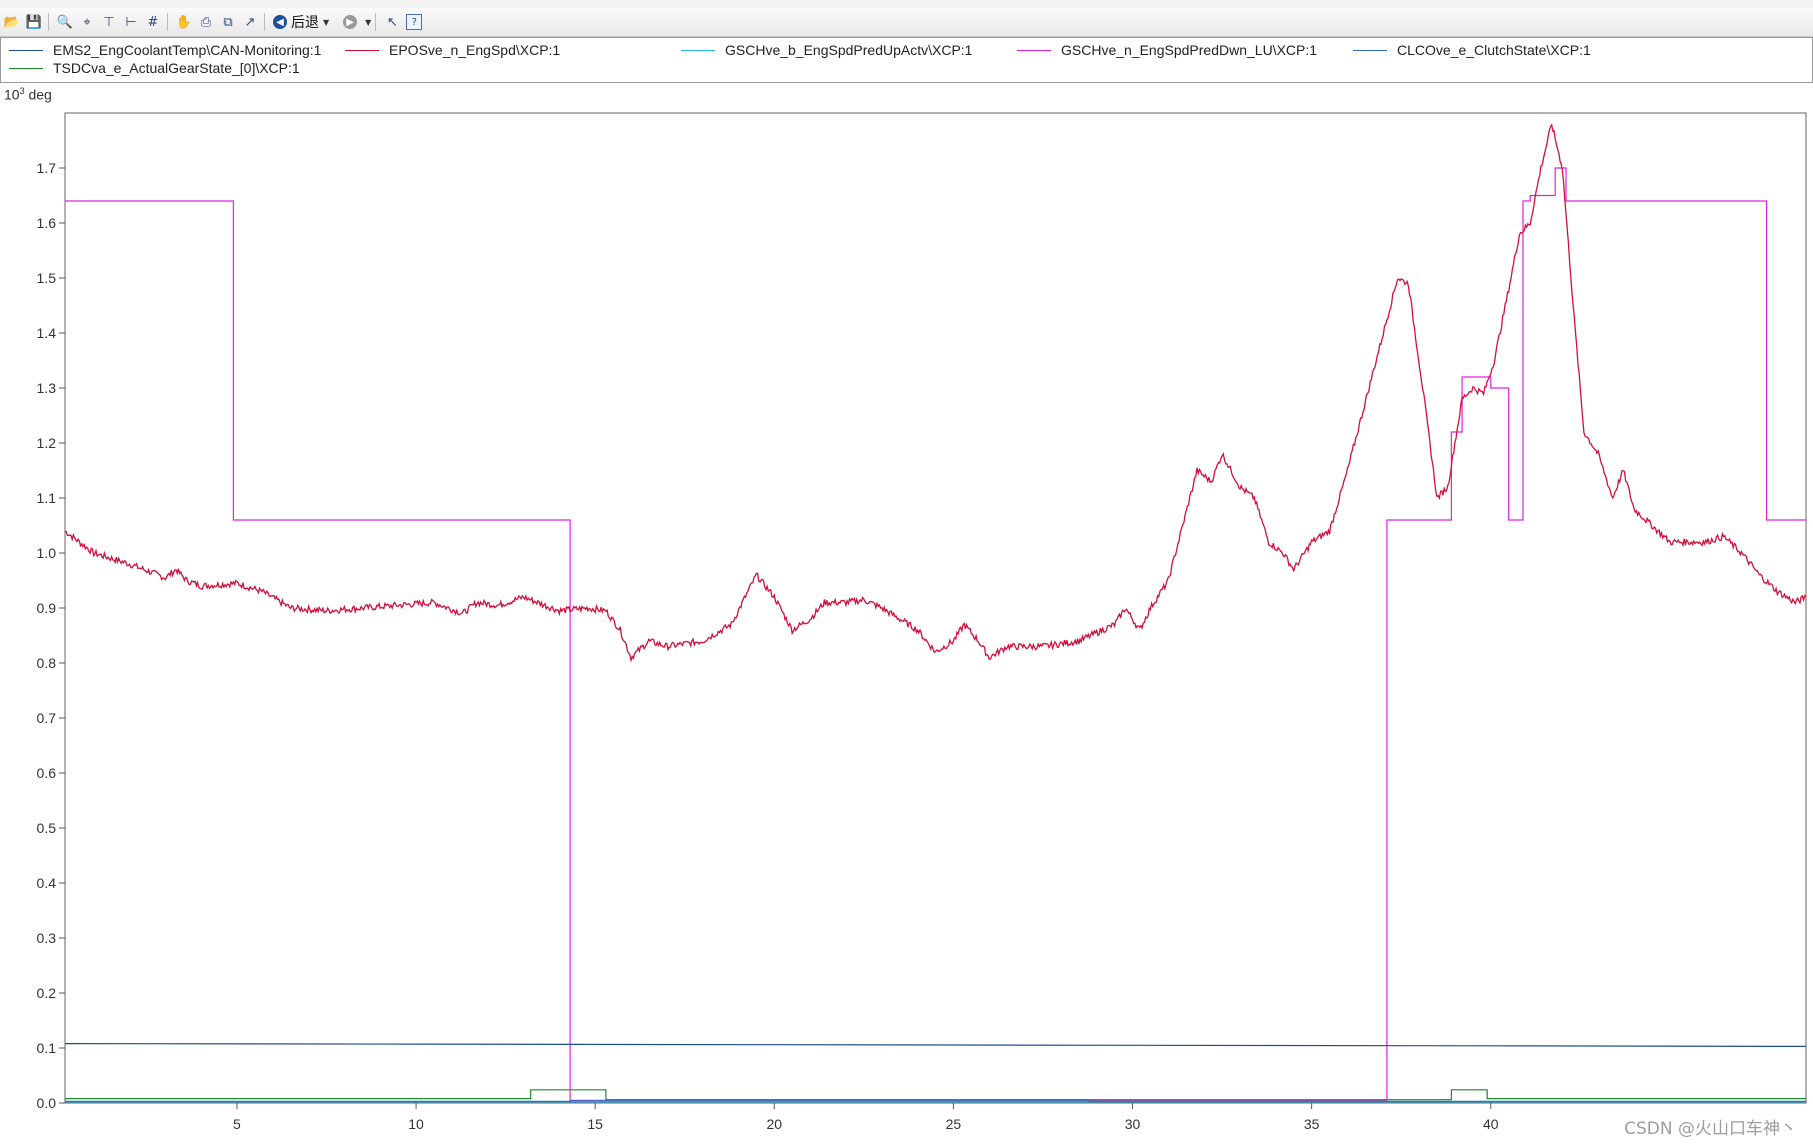 Image resolution: width=1813 pixels, height=1147 pixels. Describe the element at coordinates (47, 828) in the screenshot. I see `y-tick-label: 0.5` at that location.